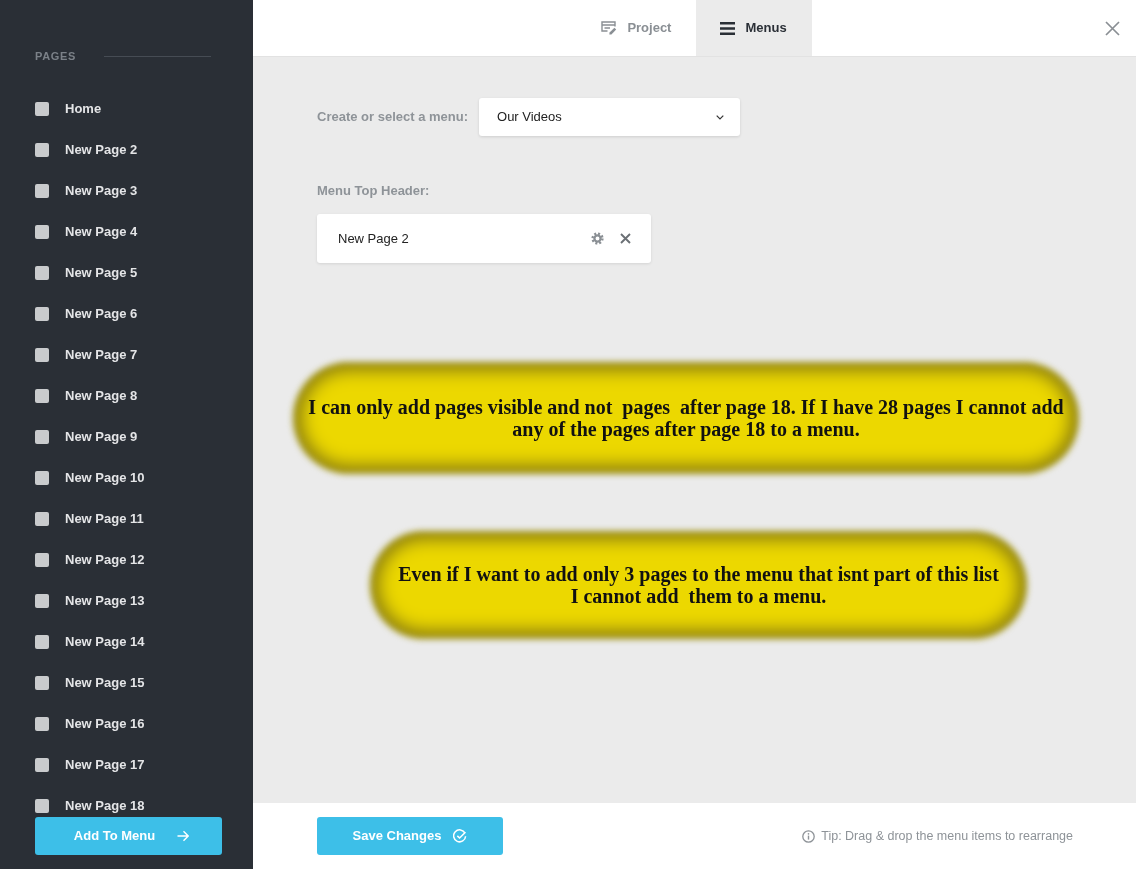  Describe the element at coordinates (698, 585) in the screenshot. I see `annotation-note: Even if I want to add only 3 pages to the menu that isnt part of this list I cannot add them to a menu.` at that location.